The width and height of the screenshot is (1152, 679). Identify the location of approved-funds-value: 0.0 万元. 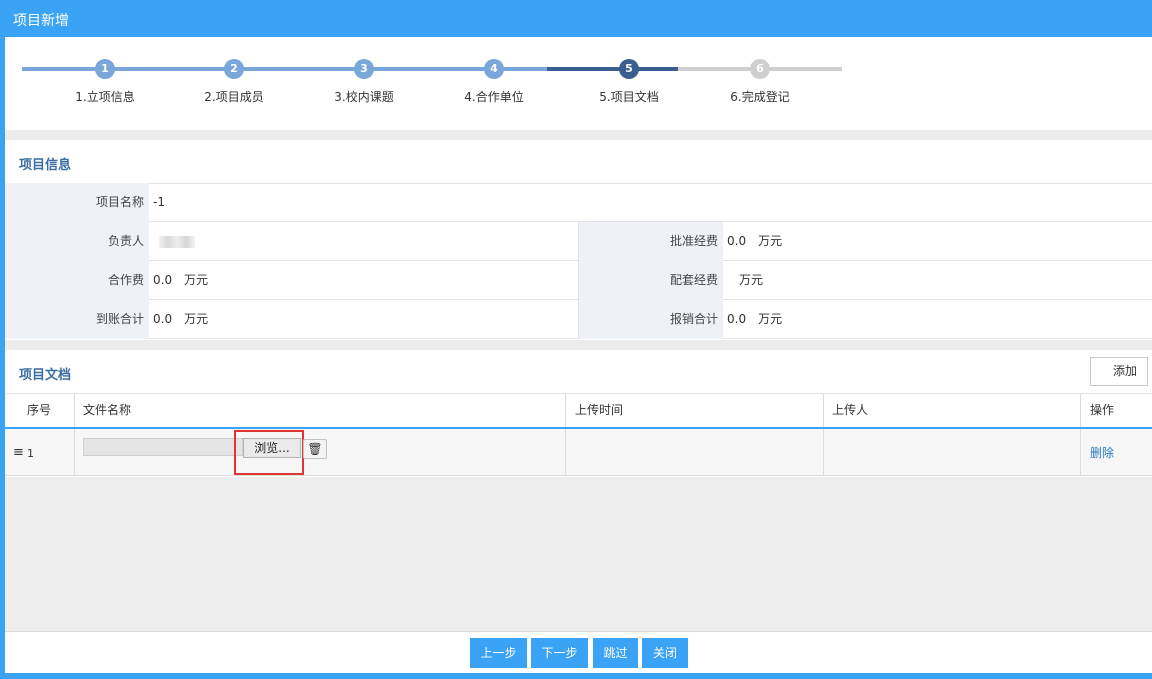
(752, 241).